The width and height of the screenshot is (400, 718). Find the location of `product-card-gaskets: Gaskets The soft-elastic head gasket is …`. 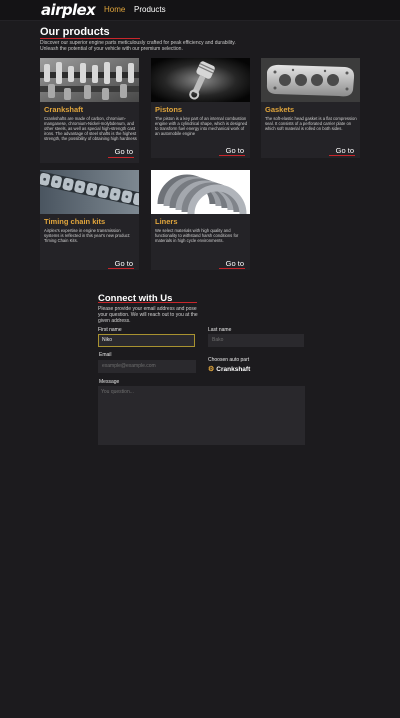

product-card-gaskets: Gaskets The soft-elastic head gasket is … is located at coordinates (310, 108).